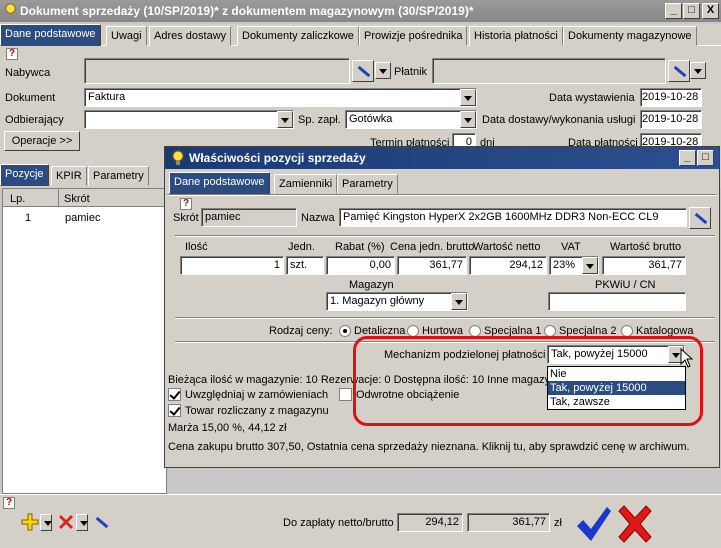  I want to click on maximize-button: □, so click(691, 11).